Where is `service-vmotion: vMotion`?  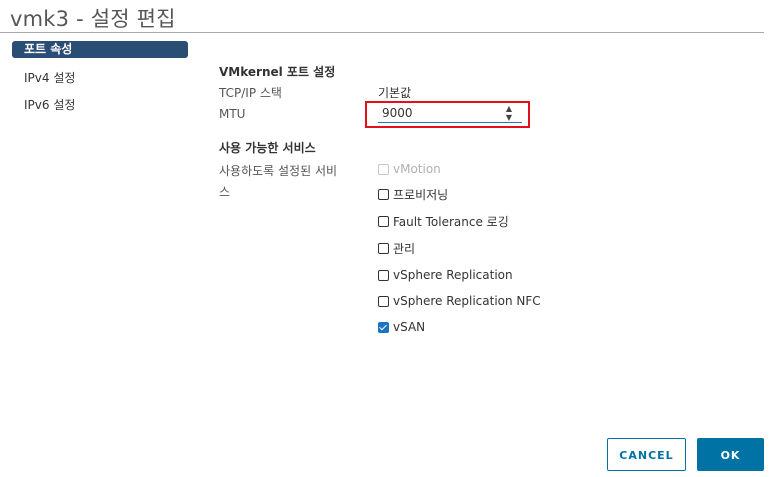
service-vmotion: vMotion is located at coordinates (409, 169).